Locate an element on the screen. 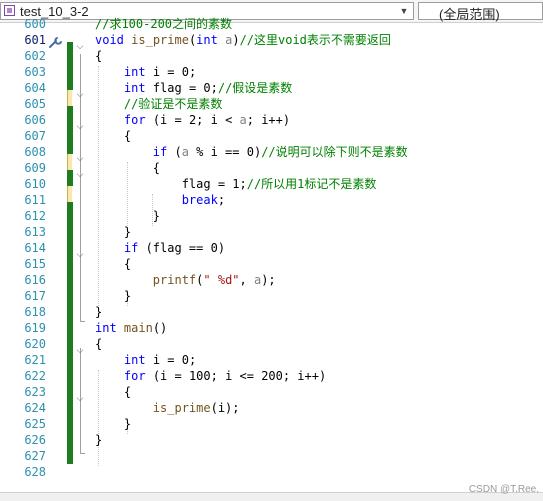 This screenshot has height=501, width=543. code-text: //验证是不是素数 is located at coordinates (158, 104).